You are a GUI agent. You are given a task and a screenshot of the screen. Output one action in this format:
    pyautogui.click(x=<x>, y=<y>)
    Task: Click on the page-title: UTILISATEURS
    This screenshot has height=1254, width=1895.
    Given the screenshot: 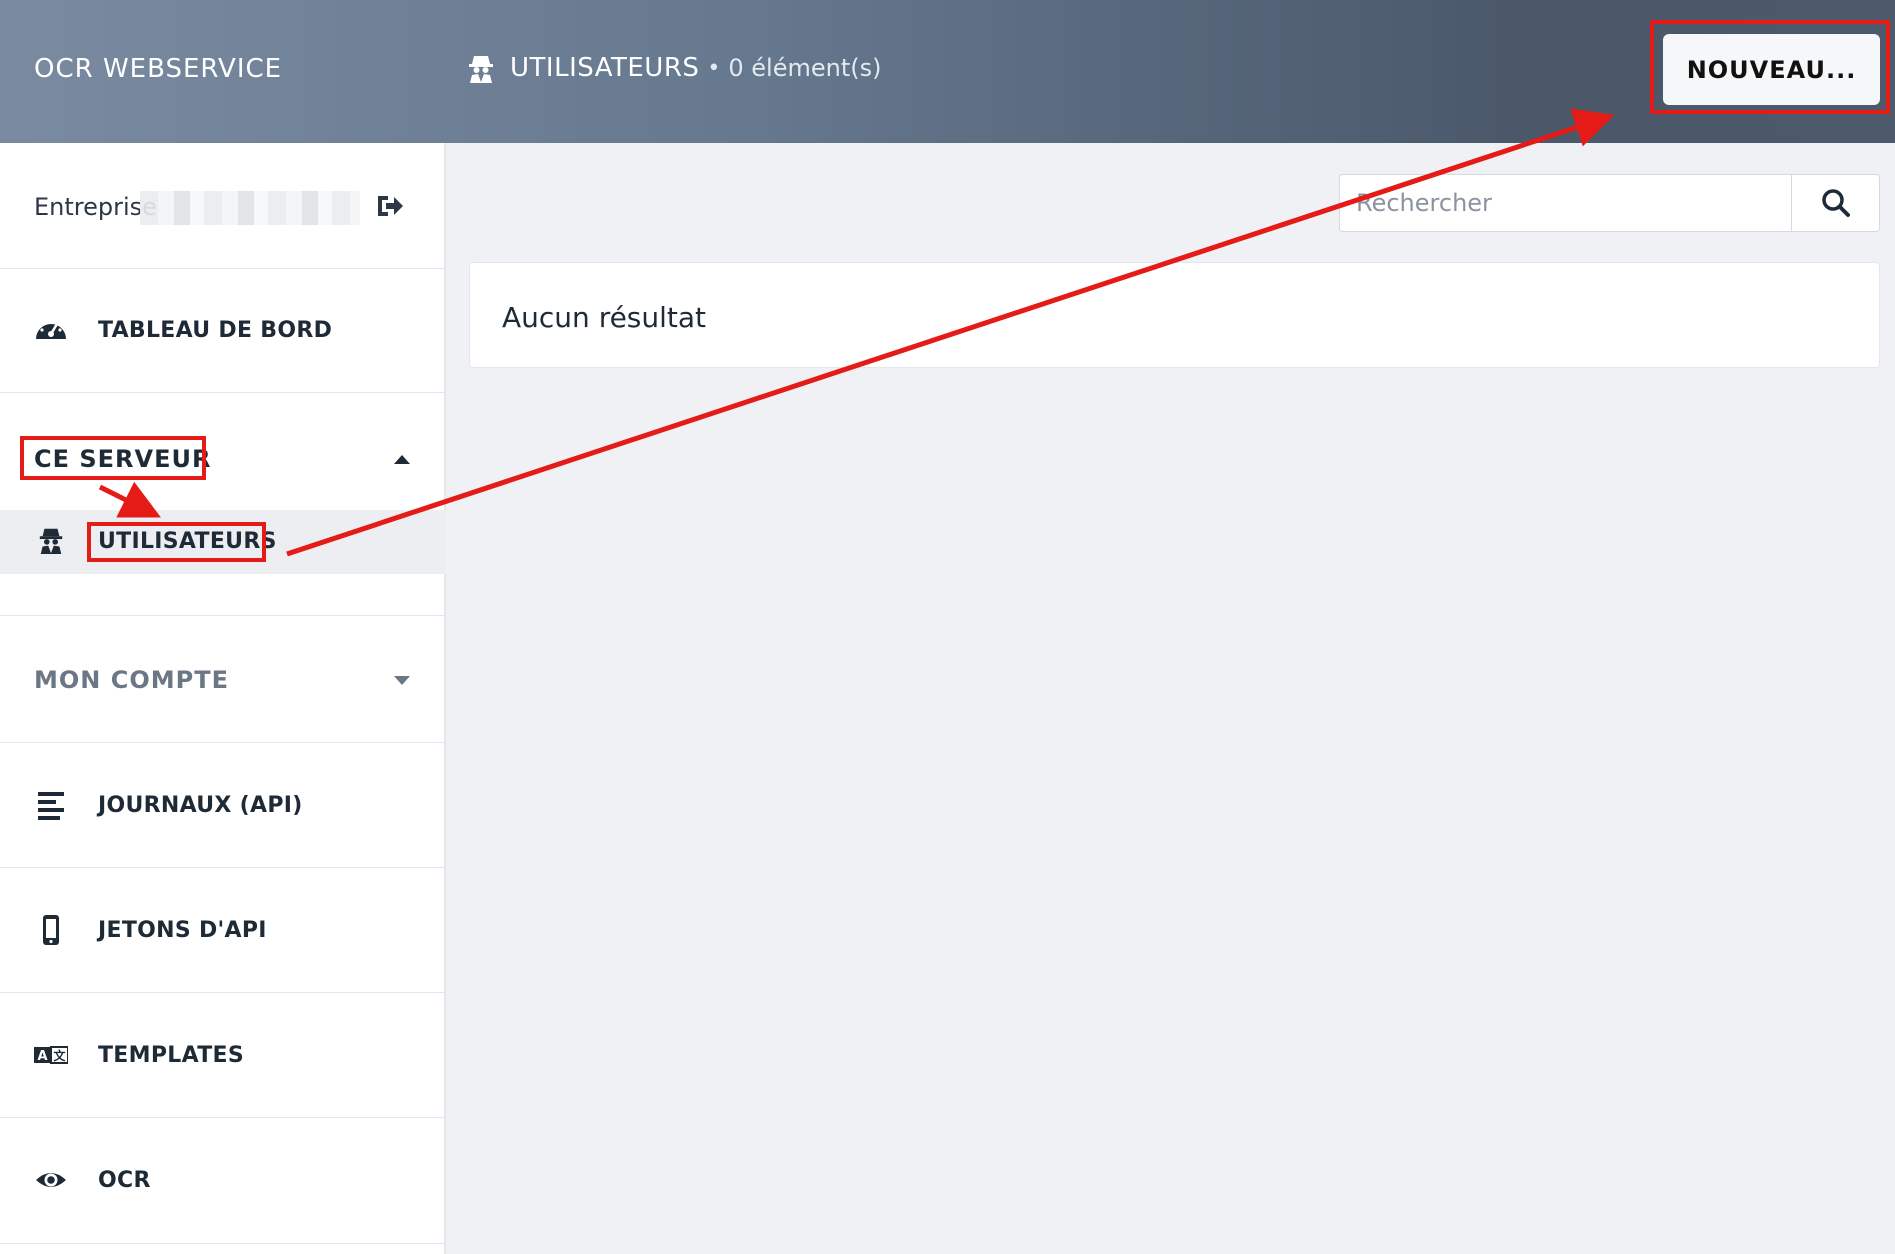 What is the action you would take?
    pyautogui.click(x=605, y=68)
    